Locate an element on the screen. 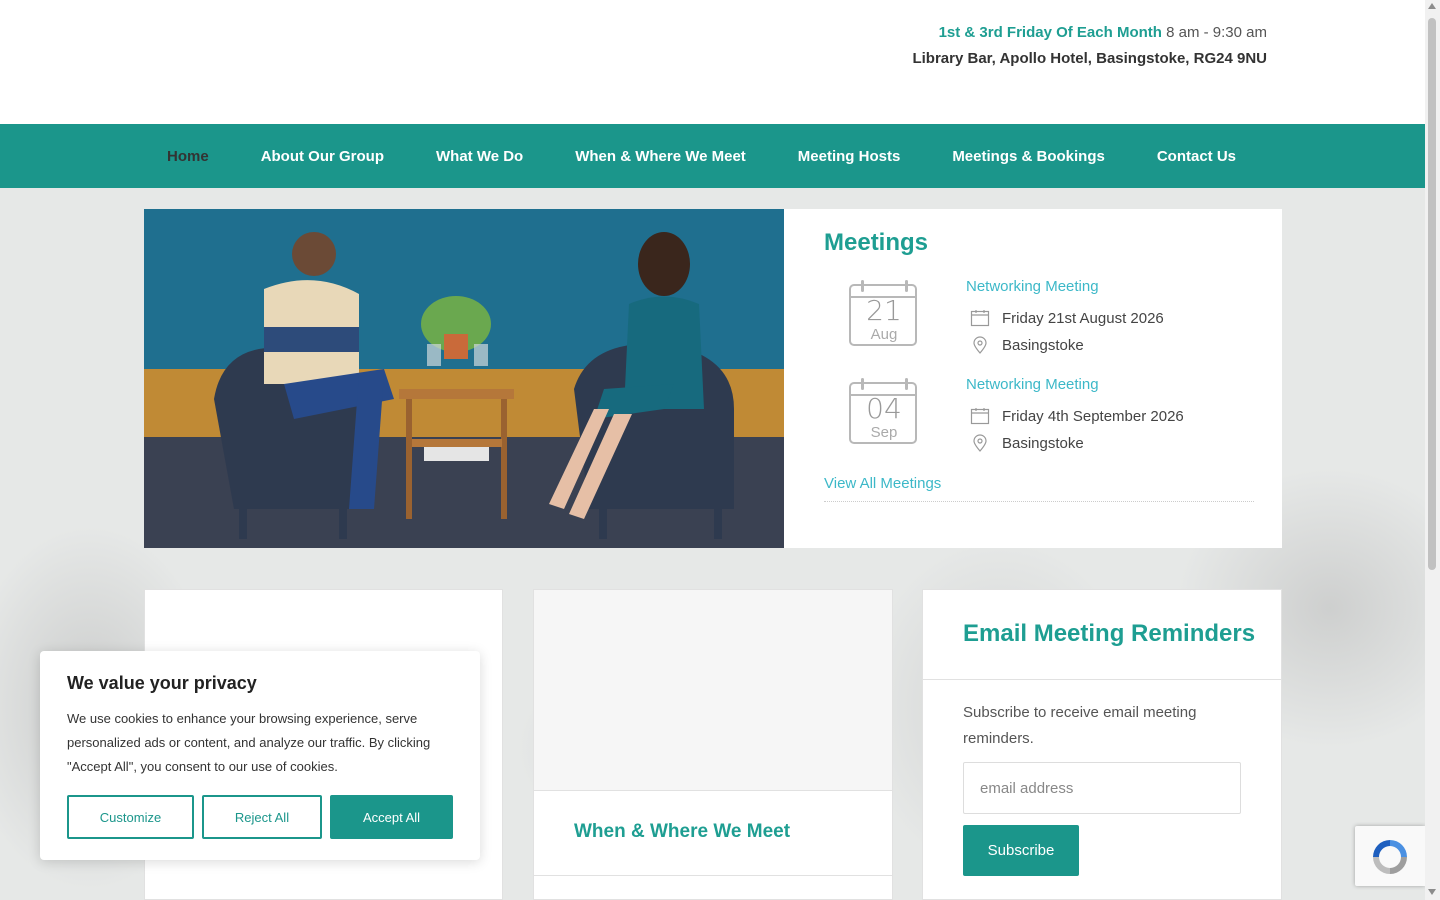 This screenshot has height=900, width=1440. page-scrollbar is located at coordinates (1432, 450).